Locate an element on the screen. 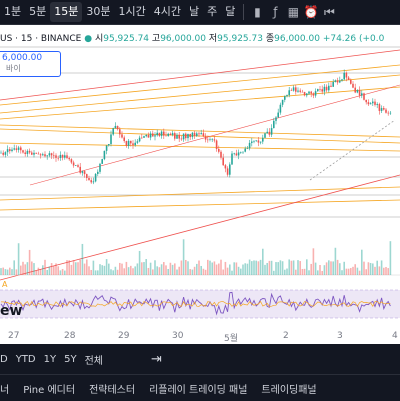 This screenshot has height=401, width=400. tab-trading-panel: 트레이딩패널 is located at coordinates (288, 388).